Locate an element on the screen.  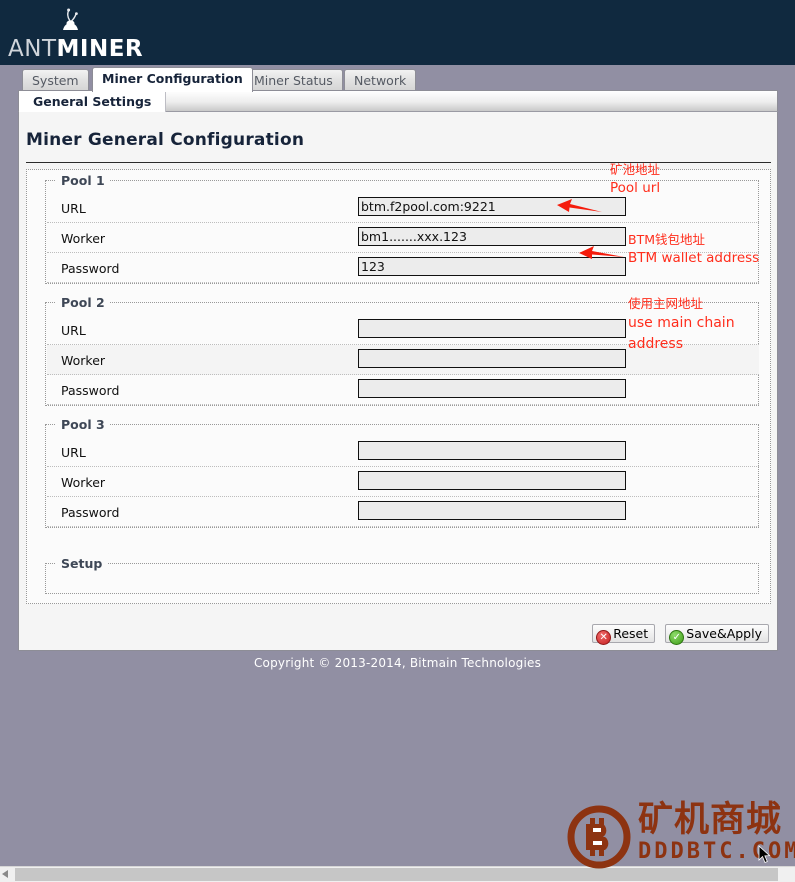
annotation-pool-url-cn: 矿池地址 is located at coordinates (635, 169).